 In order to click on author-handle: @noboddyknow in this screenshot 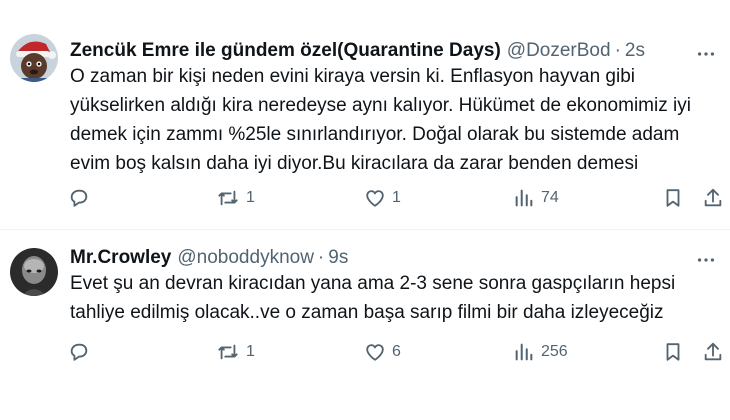, I will do `click(245, 258)`.